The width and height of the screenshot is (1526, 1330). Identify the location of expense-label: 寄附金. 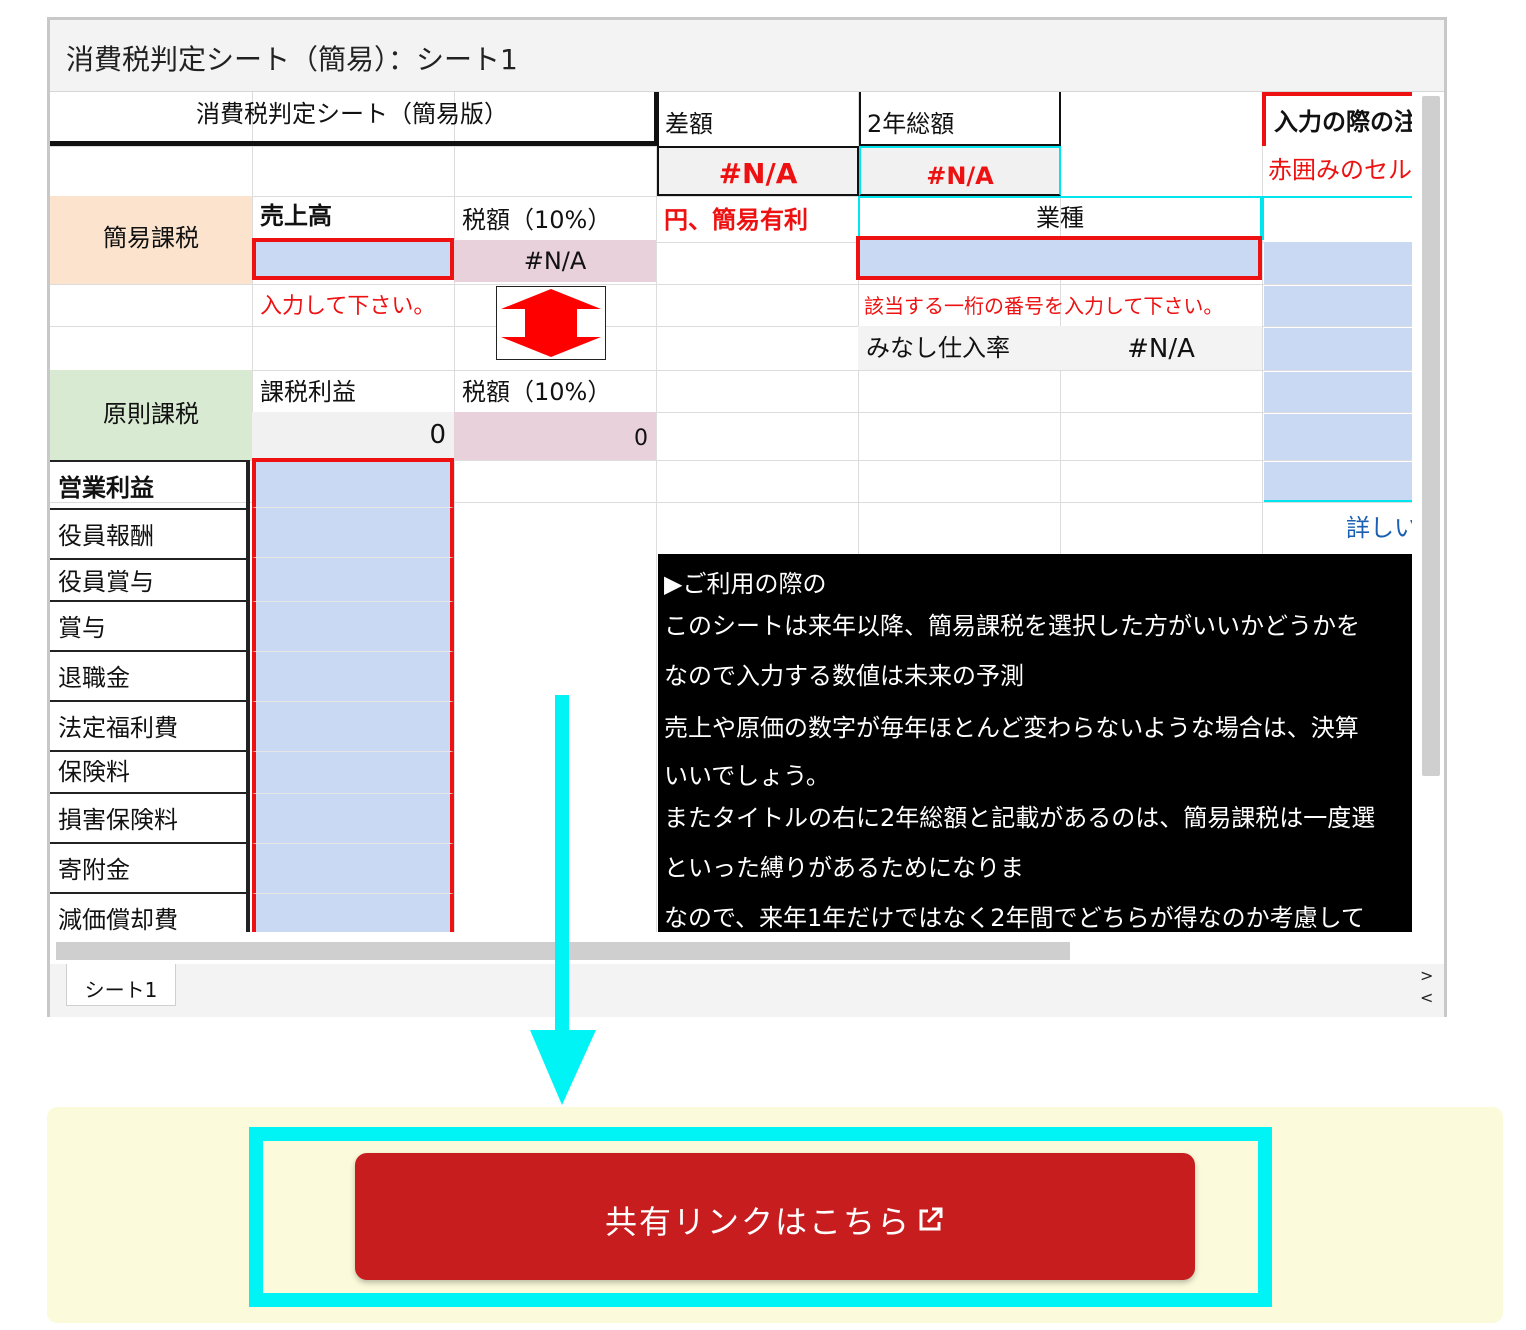
(150, 869).